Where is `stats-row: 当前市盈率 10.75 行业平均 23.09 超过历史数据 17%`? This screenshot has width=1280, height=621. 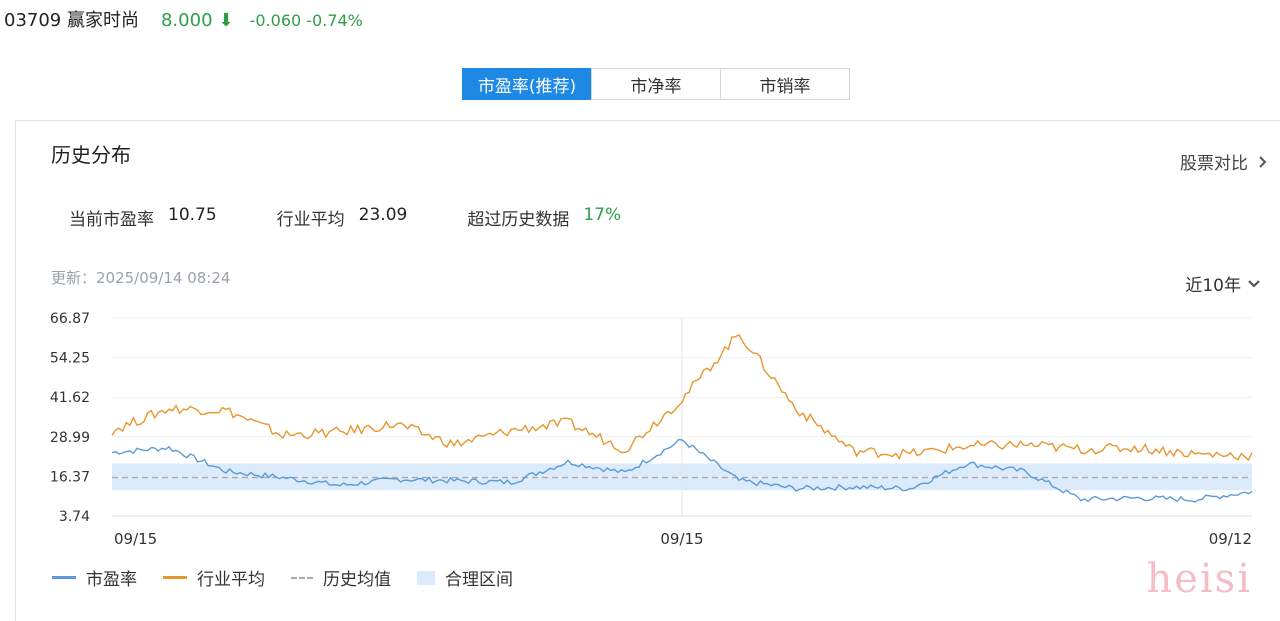 stats-row: 当前市盈率 10.75 行业平均 23.09 超过历史数据 17% is located at coordinates (375, 217).